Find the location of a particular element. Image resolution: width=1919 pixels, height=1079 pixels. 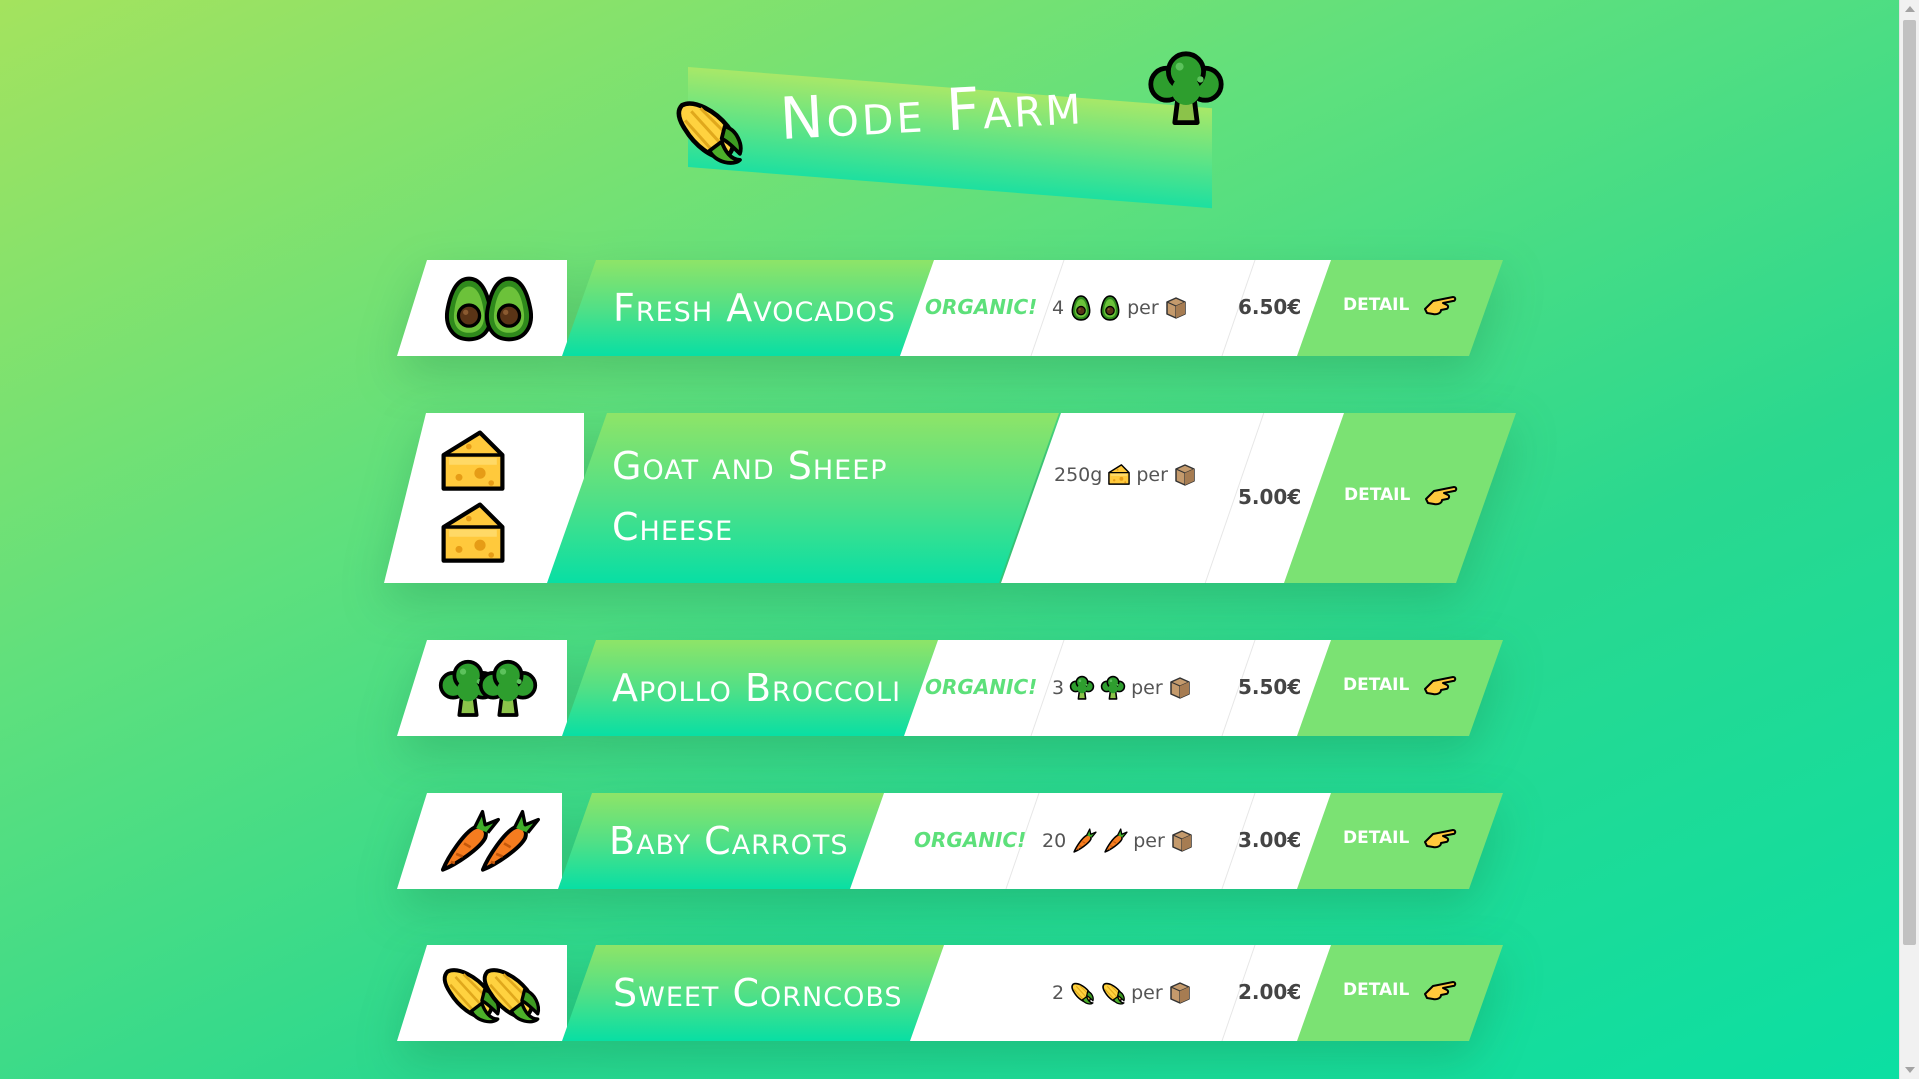

quantity-value: 4 is located at coordinates (1058, 308).